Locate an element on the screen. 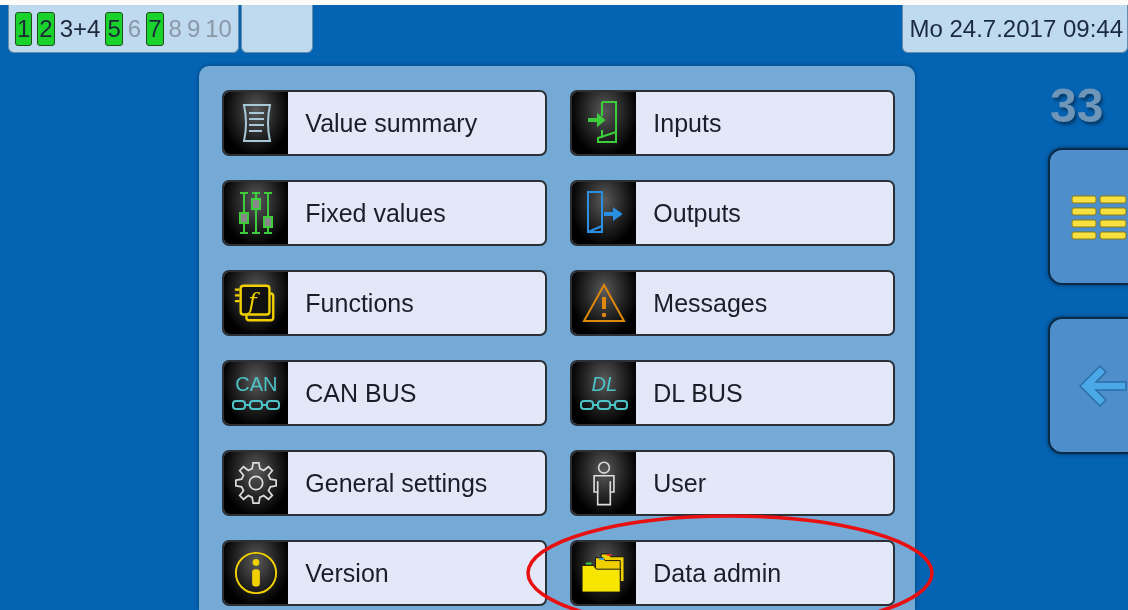  menu-item: CAN CAN BUS is located at coordinates (385, 393).